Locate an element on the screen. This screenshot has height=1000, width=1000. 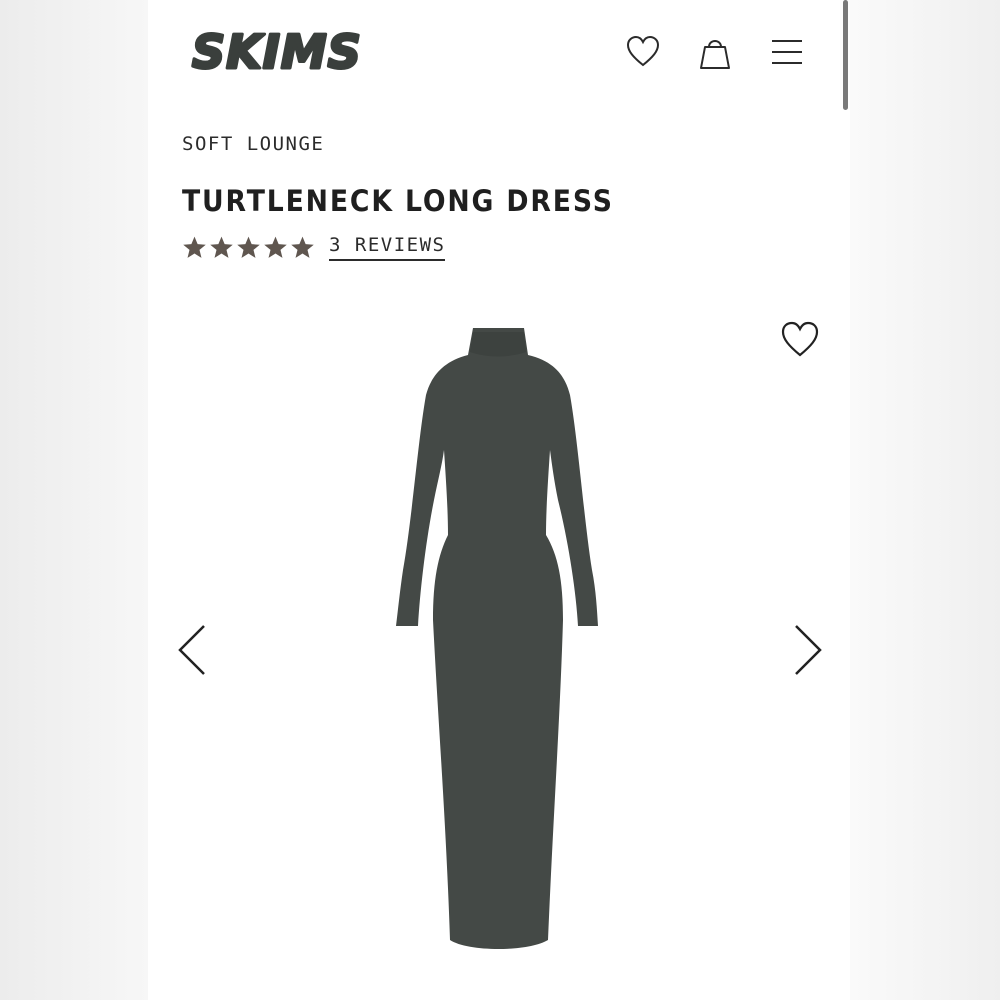
reviews-link: 3 REVIEWS is located at coordinates (387, 247).